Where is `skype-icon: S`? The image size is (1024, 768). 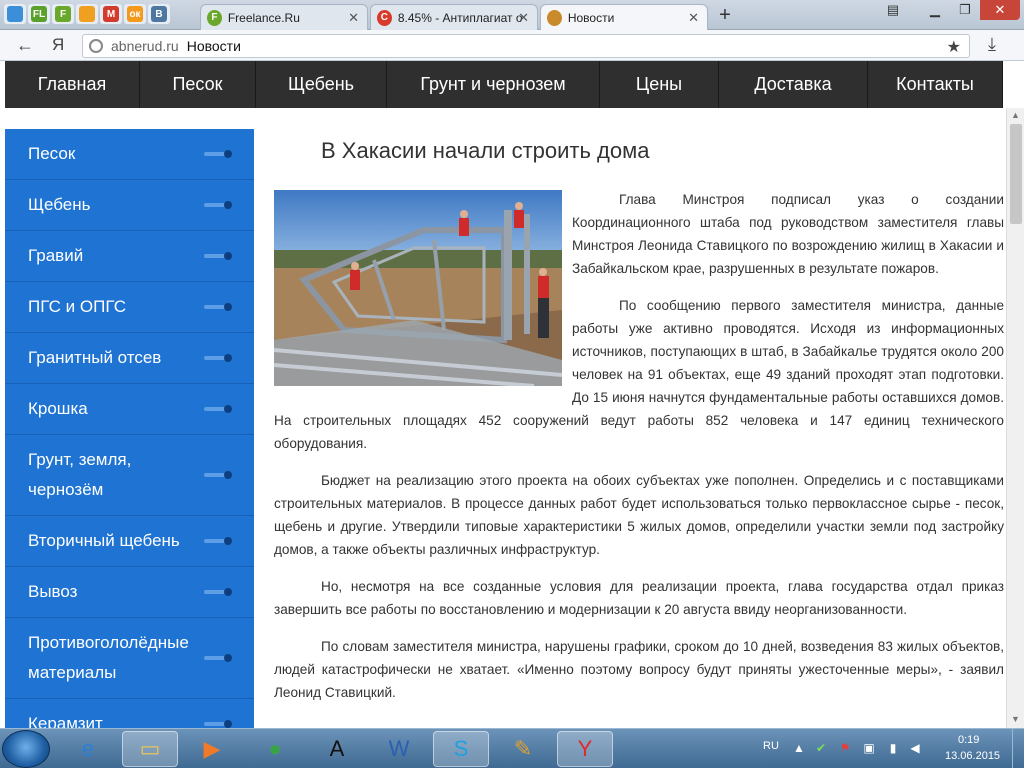 skype-icon: S is located at coordinates (461, 749).